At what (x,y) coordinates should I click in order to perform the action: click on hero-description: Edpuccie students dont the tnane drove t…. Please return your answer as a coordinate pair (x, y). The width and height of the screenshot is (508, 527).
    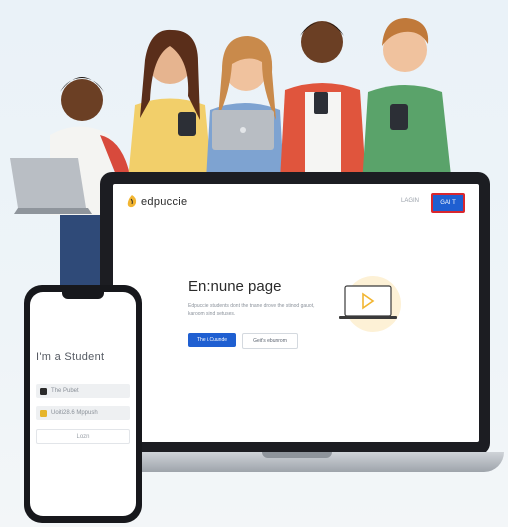
    Looking at the image, I should click on (251, 310).